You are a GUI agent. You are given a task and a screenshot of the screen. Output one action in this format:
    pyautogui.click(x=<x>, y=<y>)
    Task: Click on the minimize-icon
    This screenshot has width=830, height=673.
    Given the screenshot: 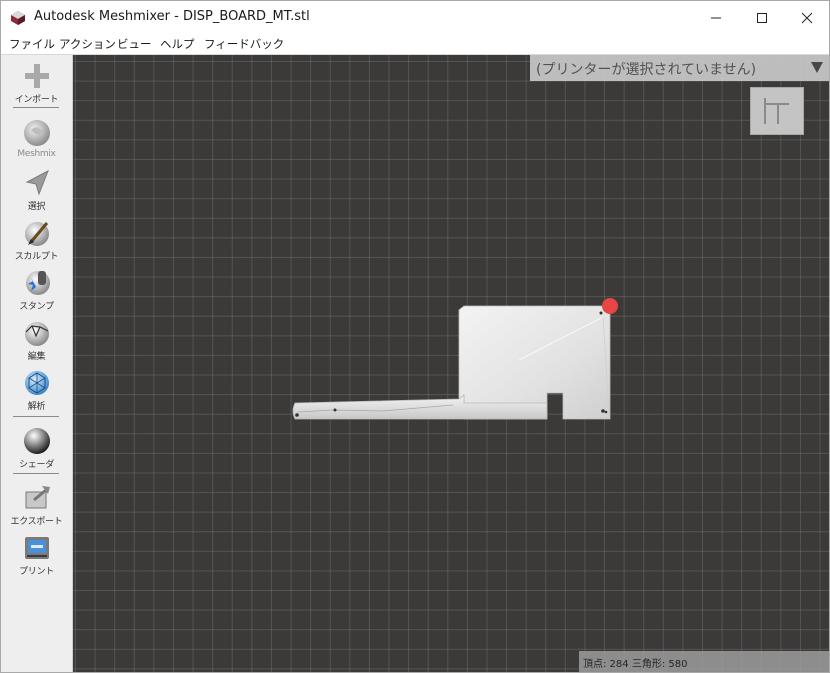 What is the action you would take?
    pyautogui.click(x=716, y=17)
    